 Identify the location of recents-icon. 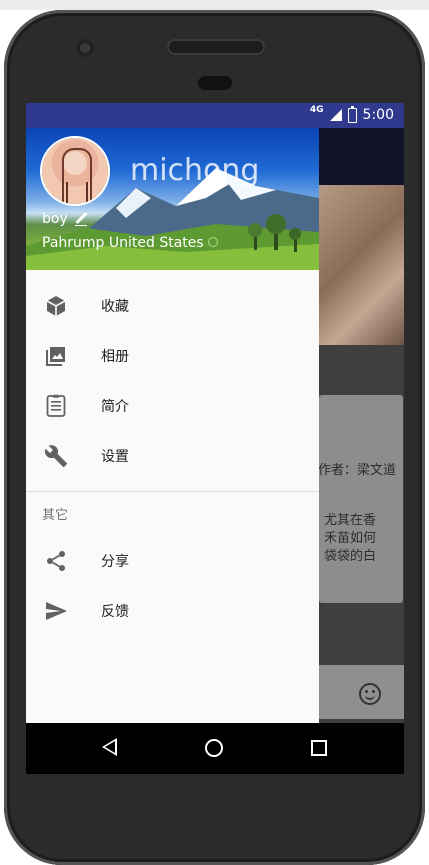
(319, 748).